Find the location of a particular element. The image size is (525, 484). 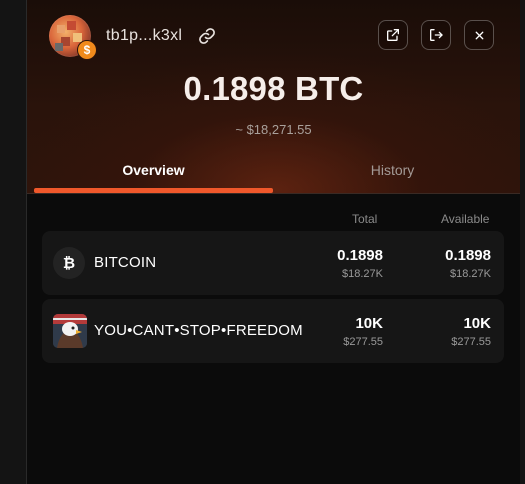

token-row-bitcoin: ₿ BITCOIN 0.1898 $18.27K 0.1898 $18.27K is located at coordinates (273, 263).